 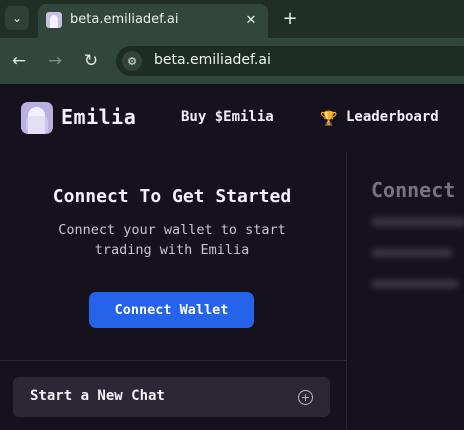 I want to click on trophy-icon: 🏆, so click(x=329, y=119).